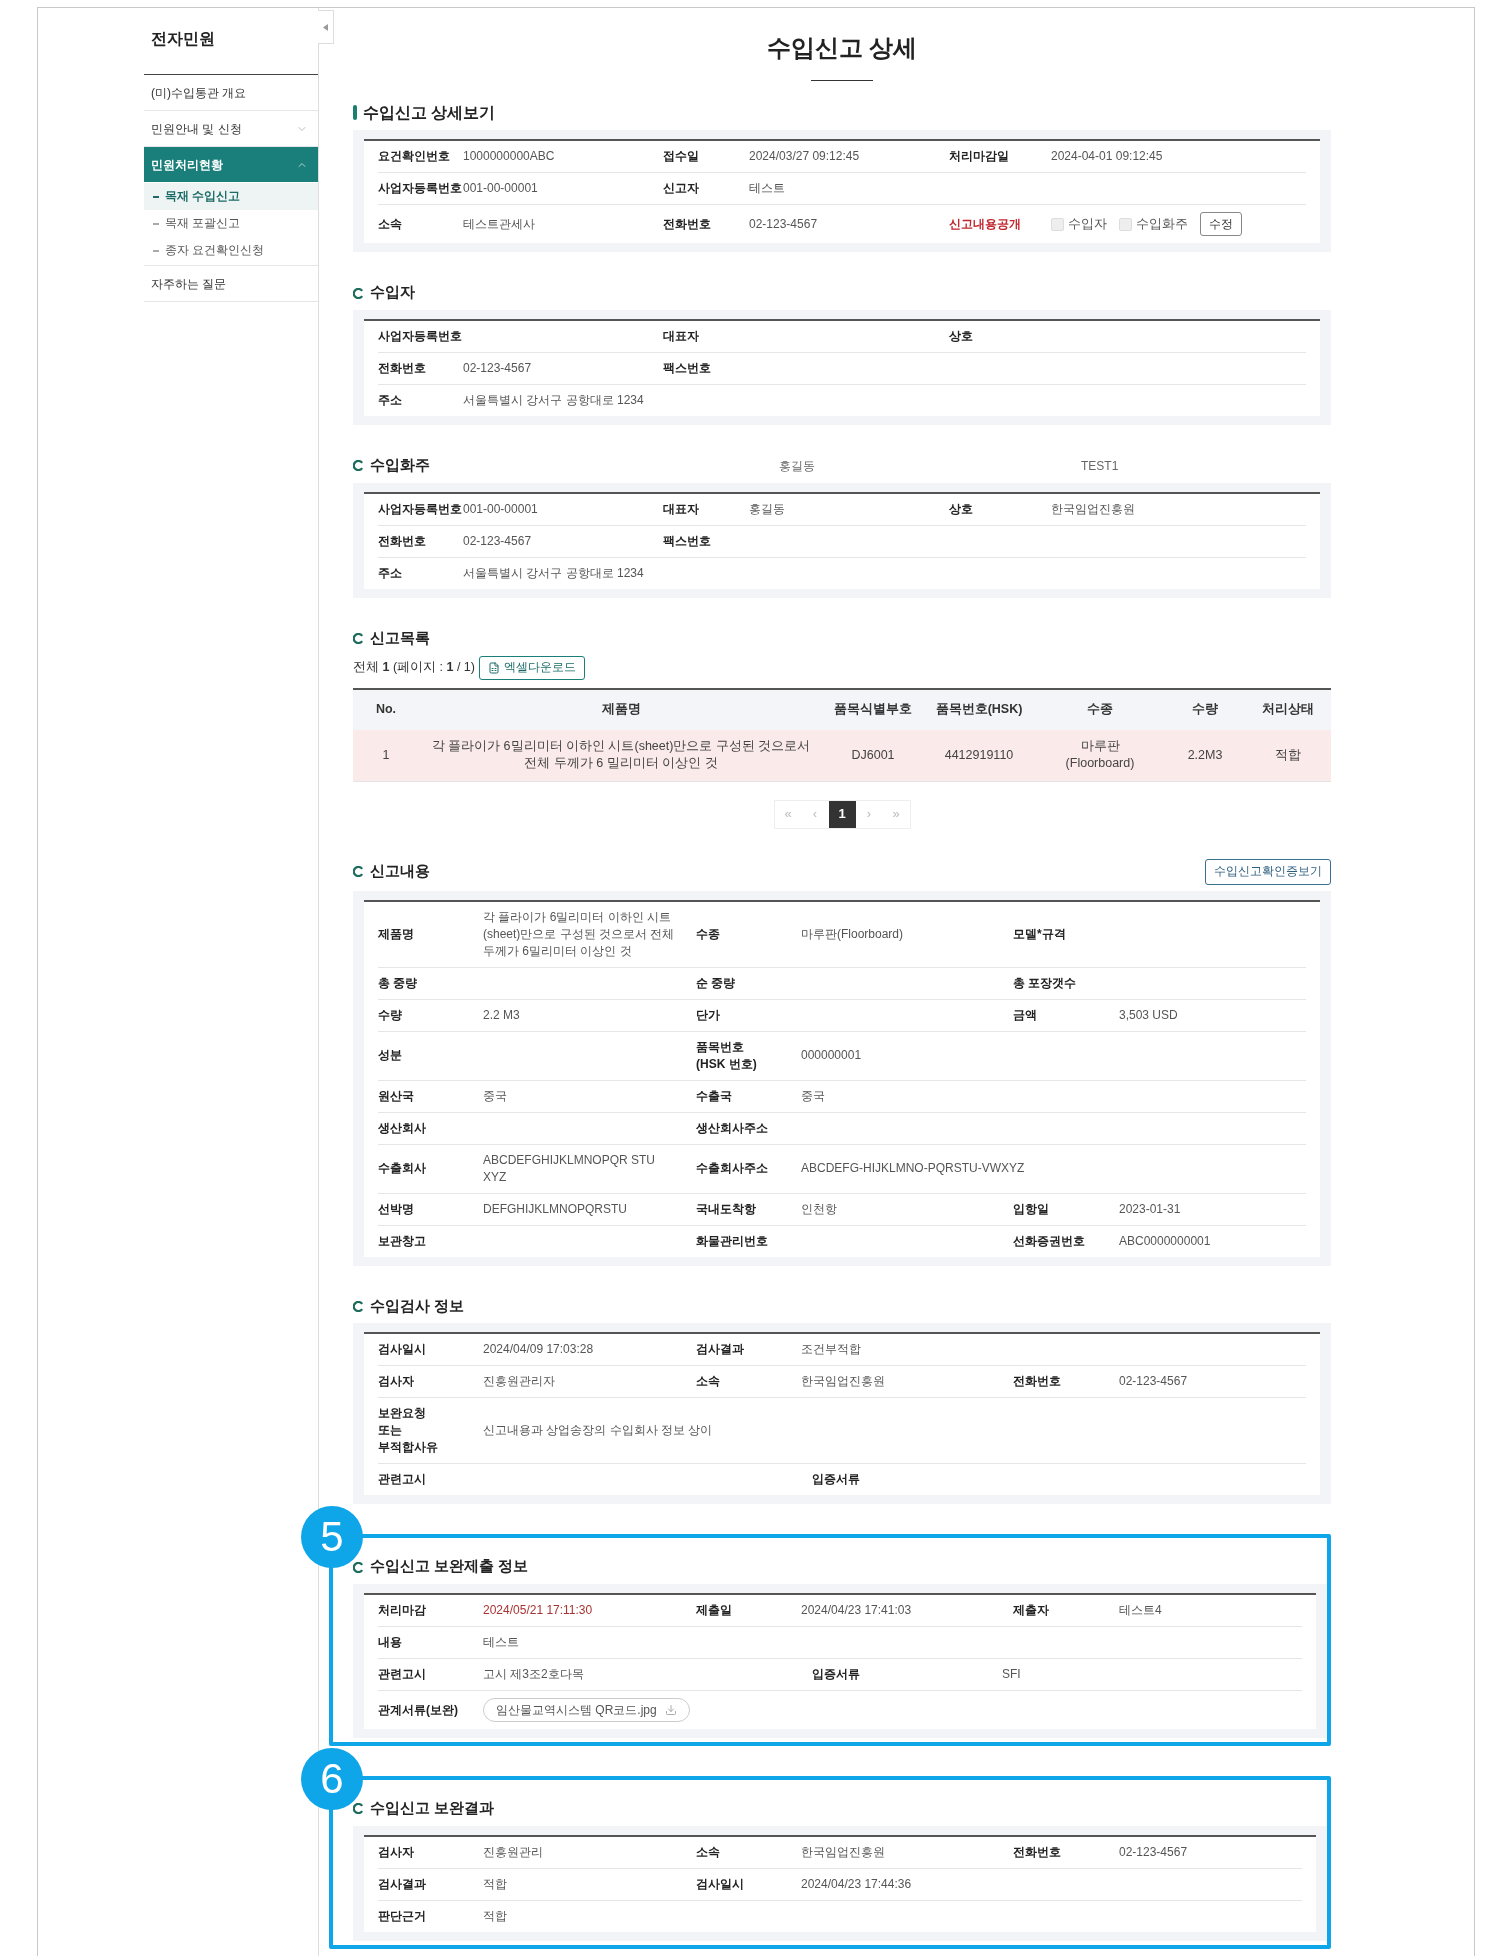  What do you see at coordinates (332, 1779) in the screenshot?
I see `callout-number: 6` at bounding box center [332, 1779].